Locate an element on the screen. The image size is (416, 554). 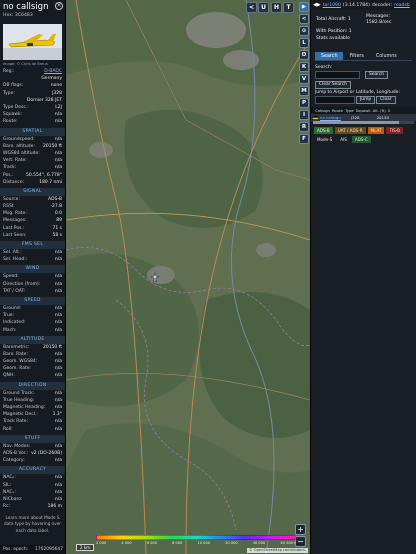
jump-button: Jump is located at coordinates (366, 100).